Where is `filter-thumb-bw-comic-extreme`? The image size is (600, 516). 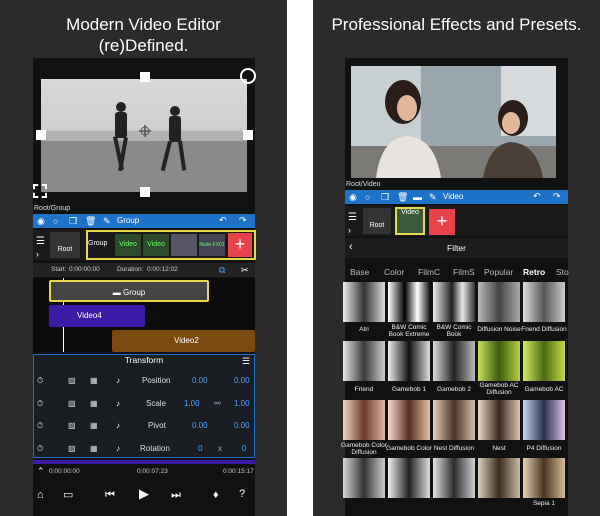
filter-thumb-bw-comic-extreme is located at coordinates (409, 302).